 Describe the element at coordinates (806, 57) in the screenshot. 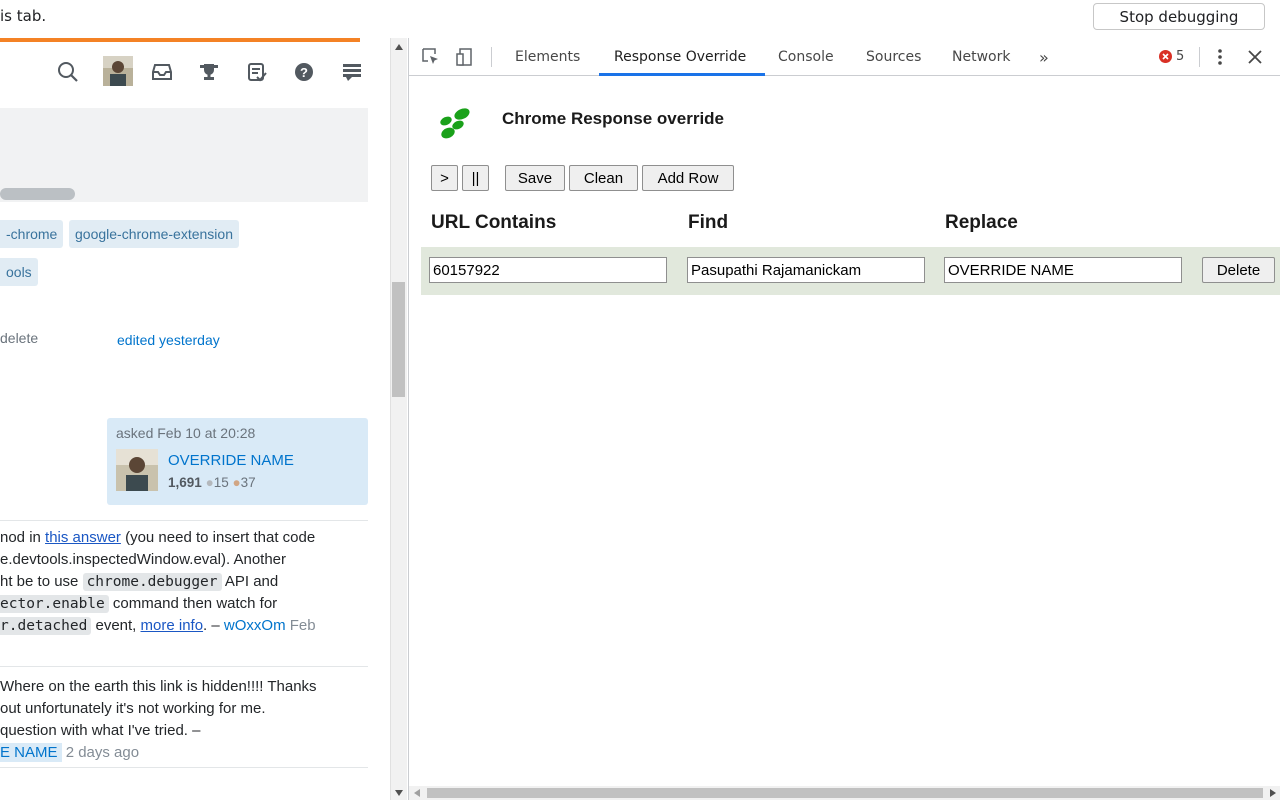

I see `tab-console: Console` at that location.